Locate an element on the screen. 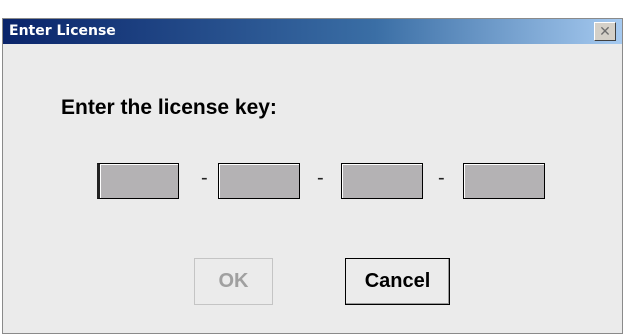 The image size is (625, 336). close-button: ✕ is located at coordinates (605, 31).